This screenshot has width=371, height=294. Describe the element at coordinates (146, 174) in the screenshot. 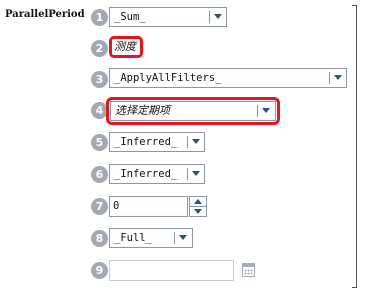

I see `inferred-value-2: _Inferred_` at that location.